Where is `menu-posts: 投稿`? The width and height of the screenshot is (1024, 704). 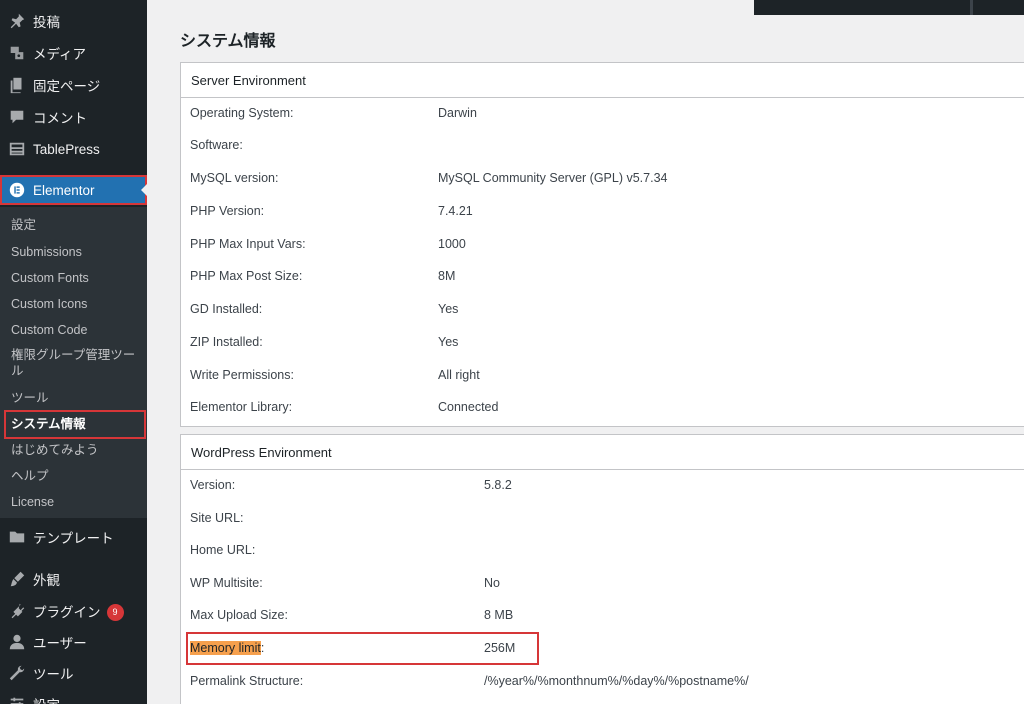
menu-posts: 投稿 is located at coordinates (73, 21).